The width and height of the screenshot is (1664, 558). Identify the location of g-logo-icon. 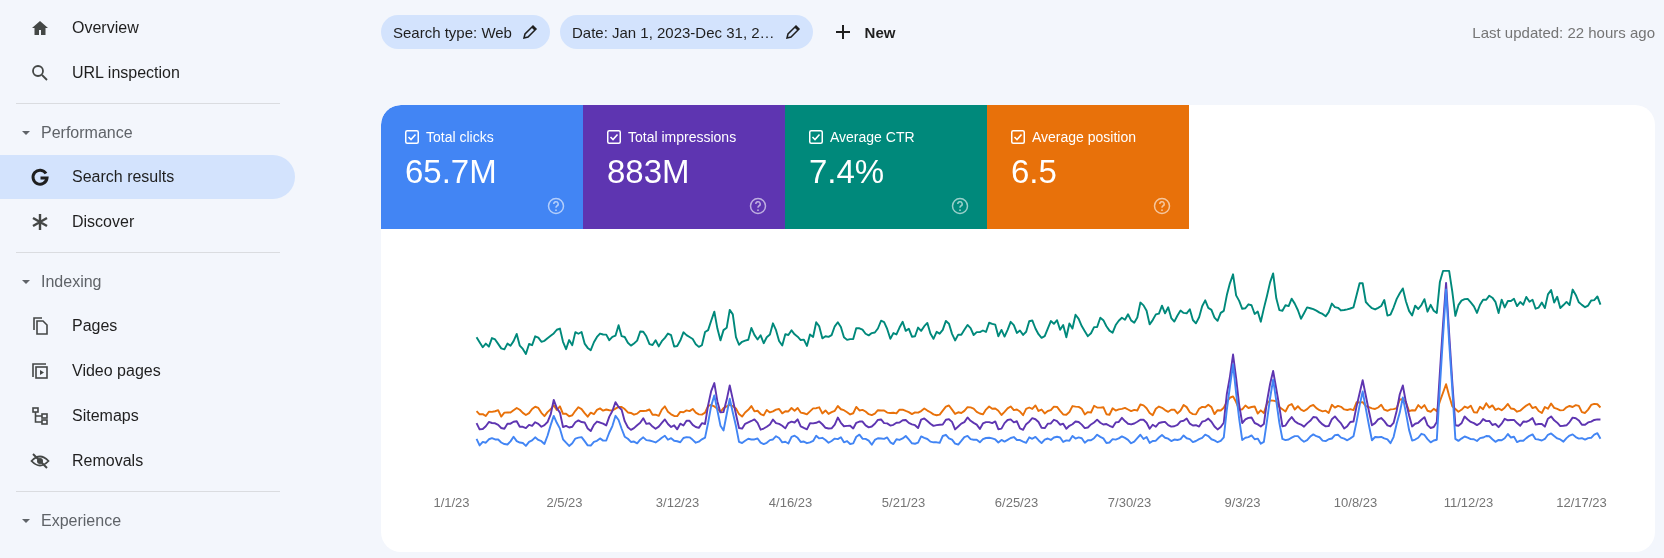
(40, 177).